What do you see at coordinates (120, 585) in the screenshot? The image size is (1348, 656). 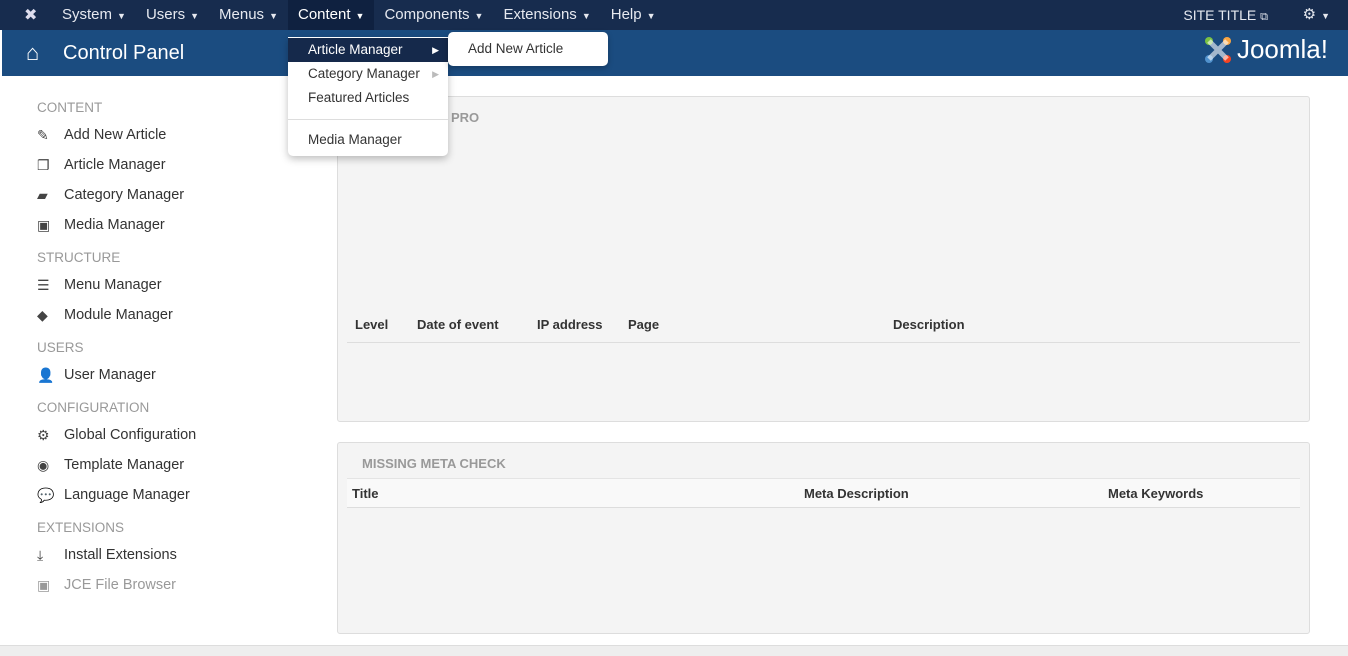 I see `sidebar-item-label: JCE File Browser` at bounding box center [120, 585].